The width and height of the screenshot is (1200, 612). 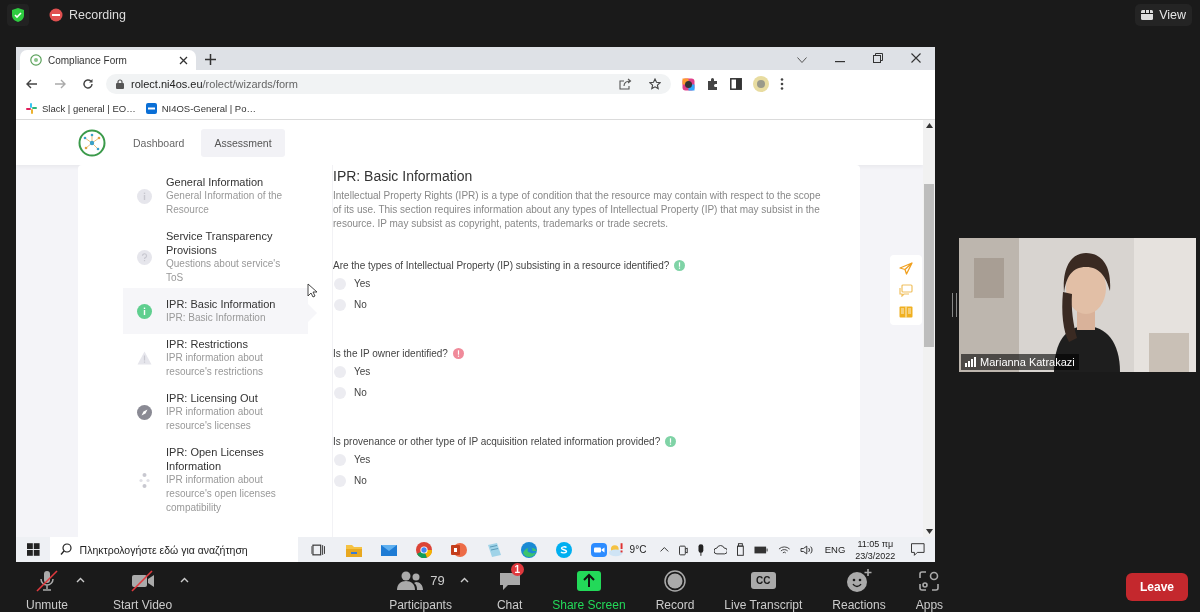 I want to click on wifi-icon, so click(x=784, y=549).